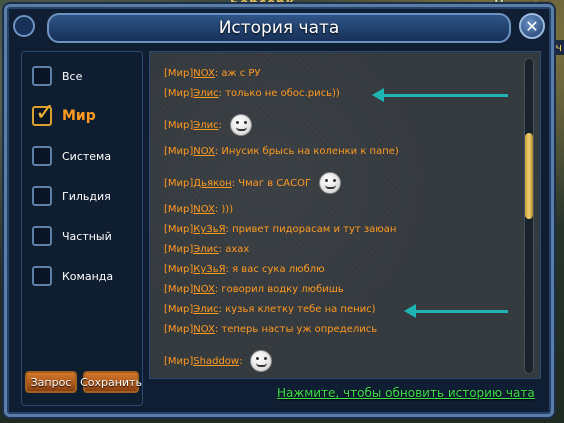 This screenshot has width=564, height=423. What do you see at coordinates (87, 156) in the screenshot?
I see `filter-label-system: Система` at bounding box center [87, 156].